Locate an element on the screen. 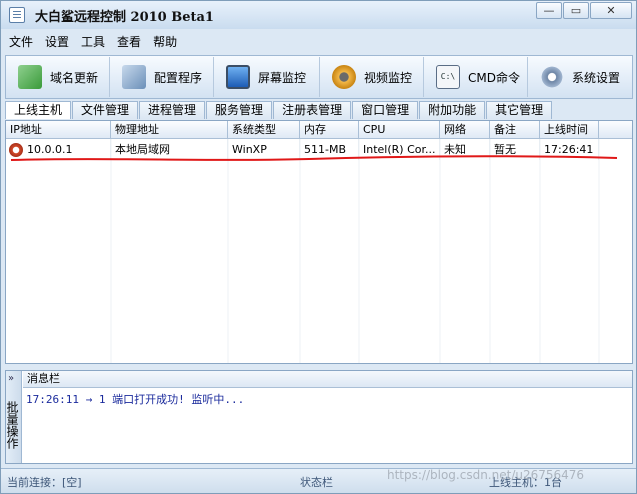 Image resolution: width=637 pixels, height=494 pixels. cmd-label: CMD命令 is located at coordinates (494, 77).